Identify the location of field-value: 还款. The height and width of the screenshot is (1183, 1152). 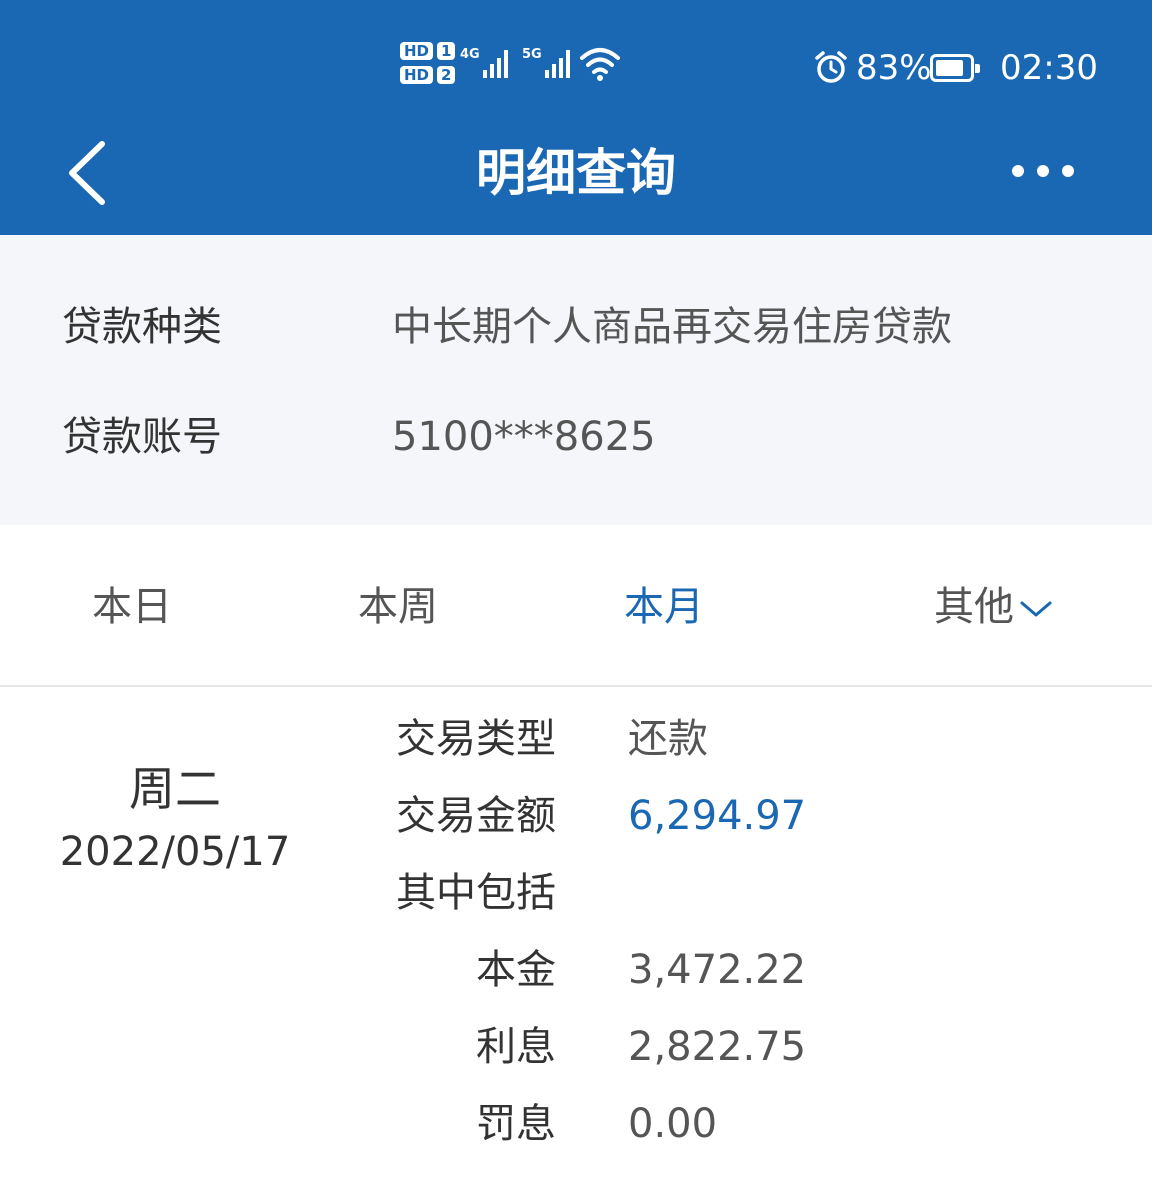
(668, 739).